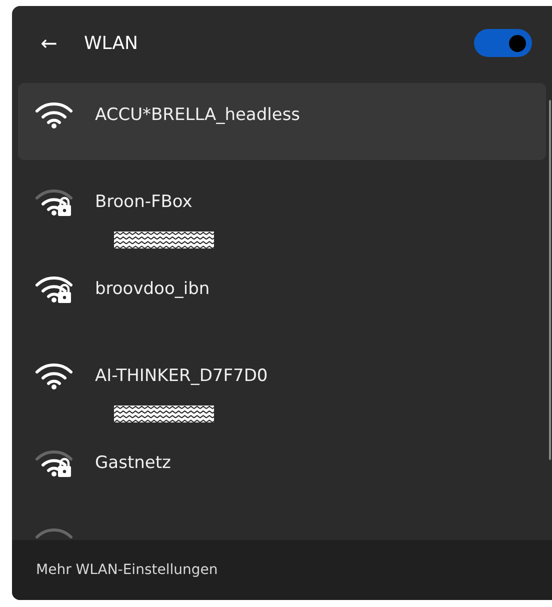  Describe the element at coordinates (181, 376) in the screenshot. I see `network-name: AI-THINKER_D7F7D0` at that location.